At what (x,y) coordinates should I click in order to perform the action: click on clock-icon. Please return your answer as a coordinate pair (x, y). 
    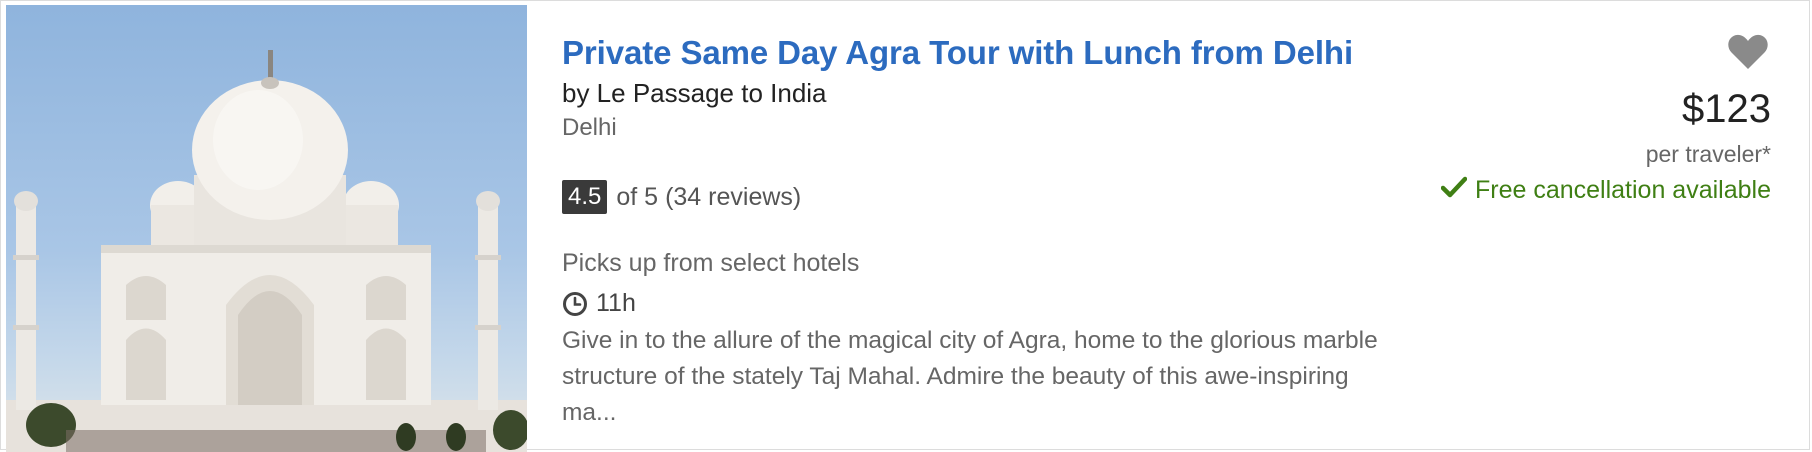
    Looking at the image, I should click on (575, 304).